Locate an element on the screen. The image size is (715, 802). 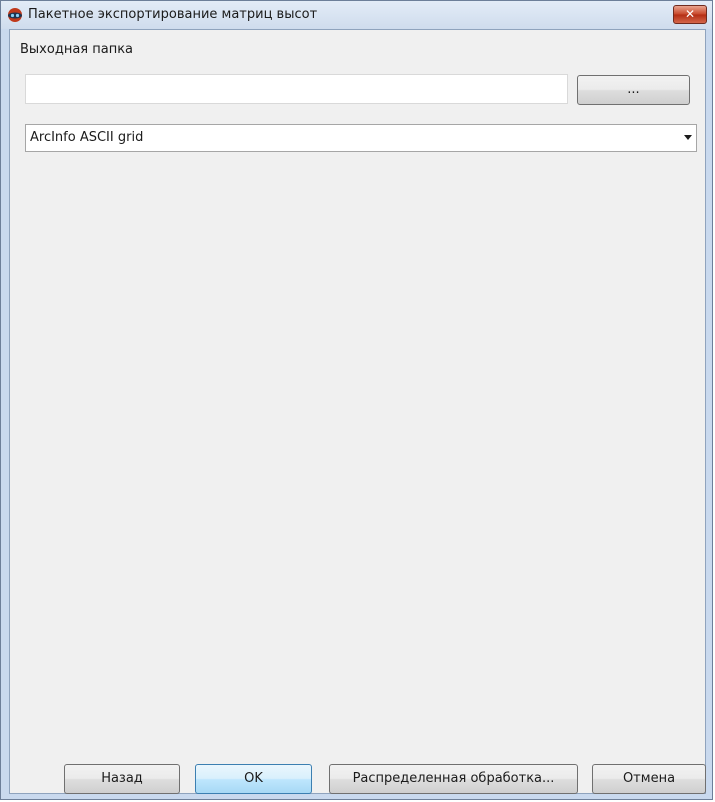
ok-button: OK is located at coordinates (253, 779).